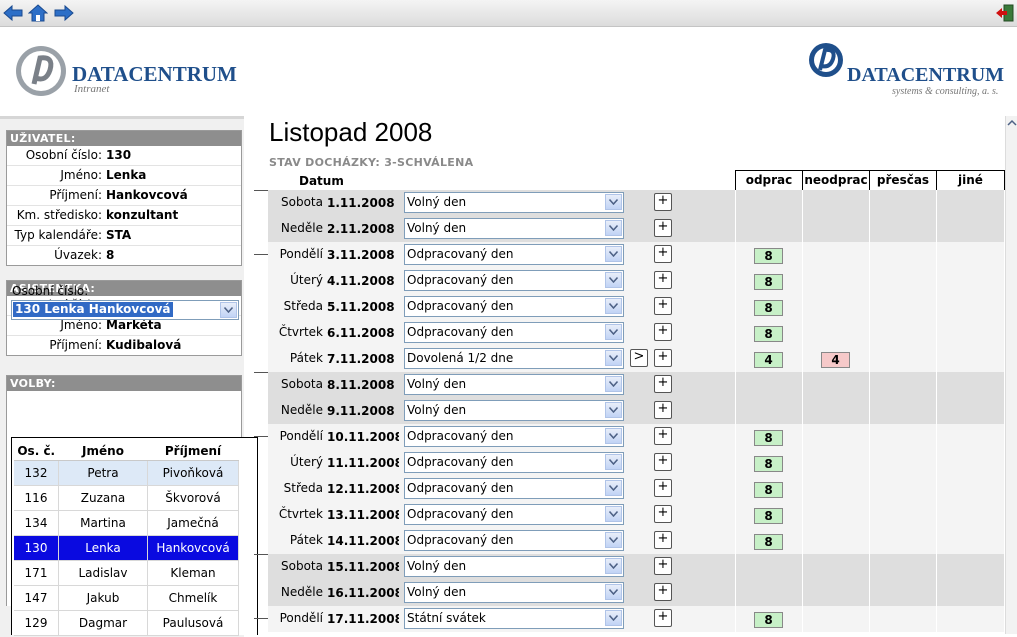 The width and height of the screenshot is (1017, 637). I want to click on non-worked-hours-value: 4, so click(835, 360).